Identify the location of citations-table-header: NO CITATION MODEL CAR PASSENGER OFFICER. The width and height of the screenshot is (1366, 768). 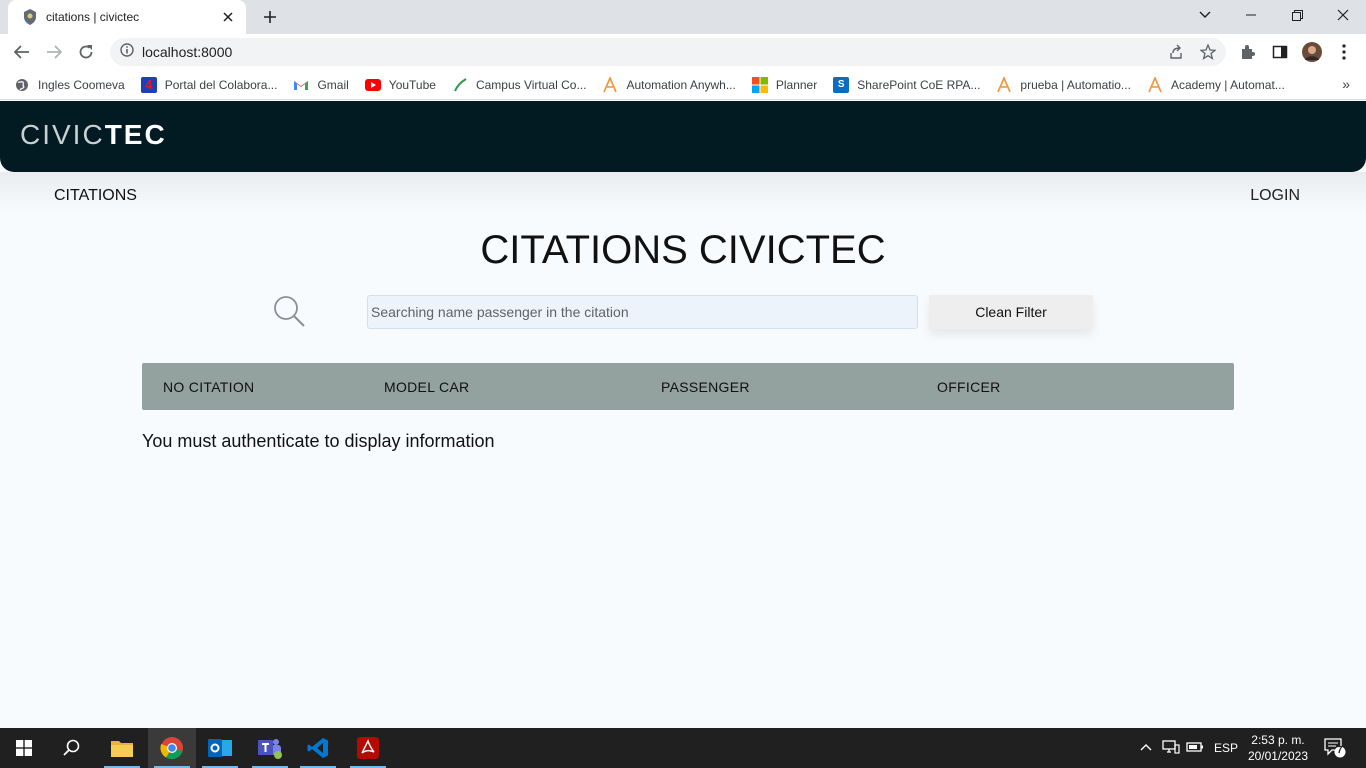
(688, 386).